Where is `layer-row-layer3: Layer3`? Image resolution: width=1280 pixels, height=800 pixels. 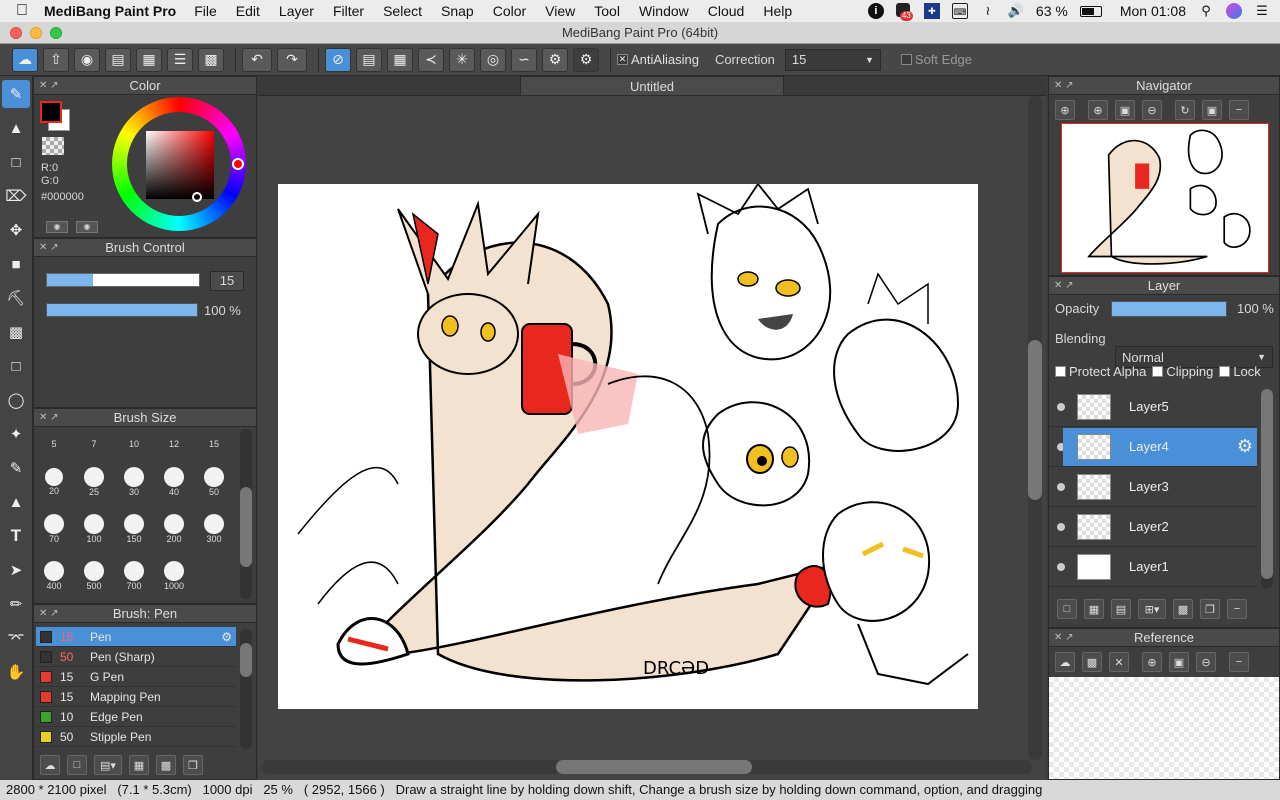
layer-row-layer3: Layer3 is located at coordinates (1153, 487).